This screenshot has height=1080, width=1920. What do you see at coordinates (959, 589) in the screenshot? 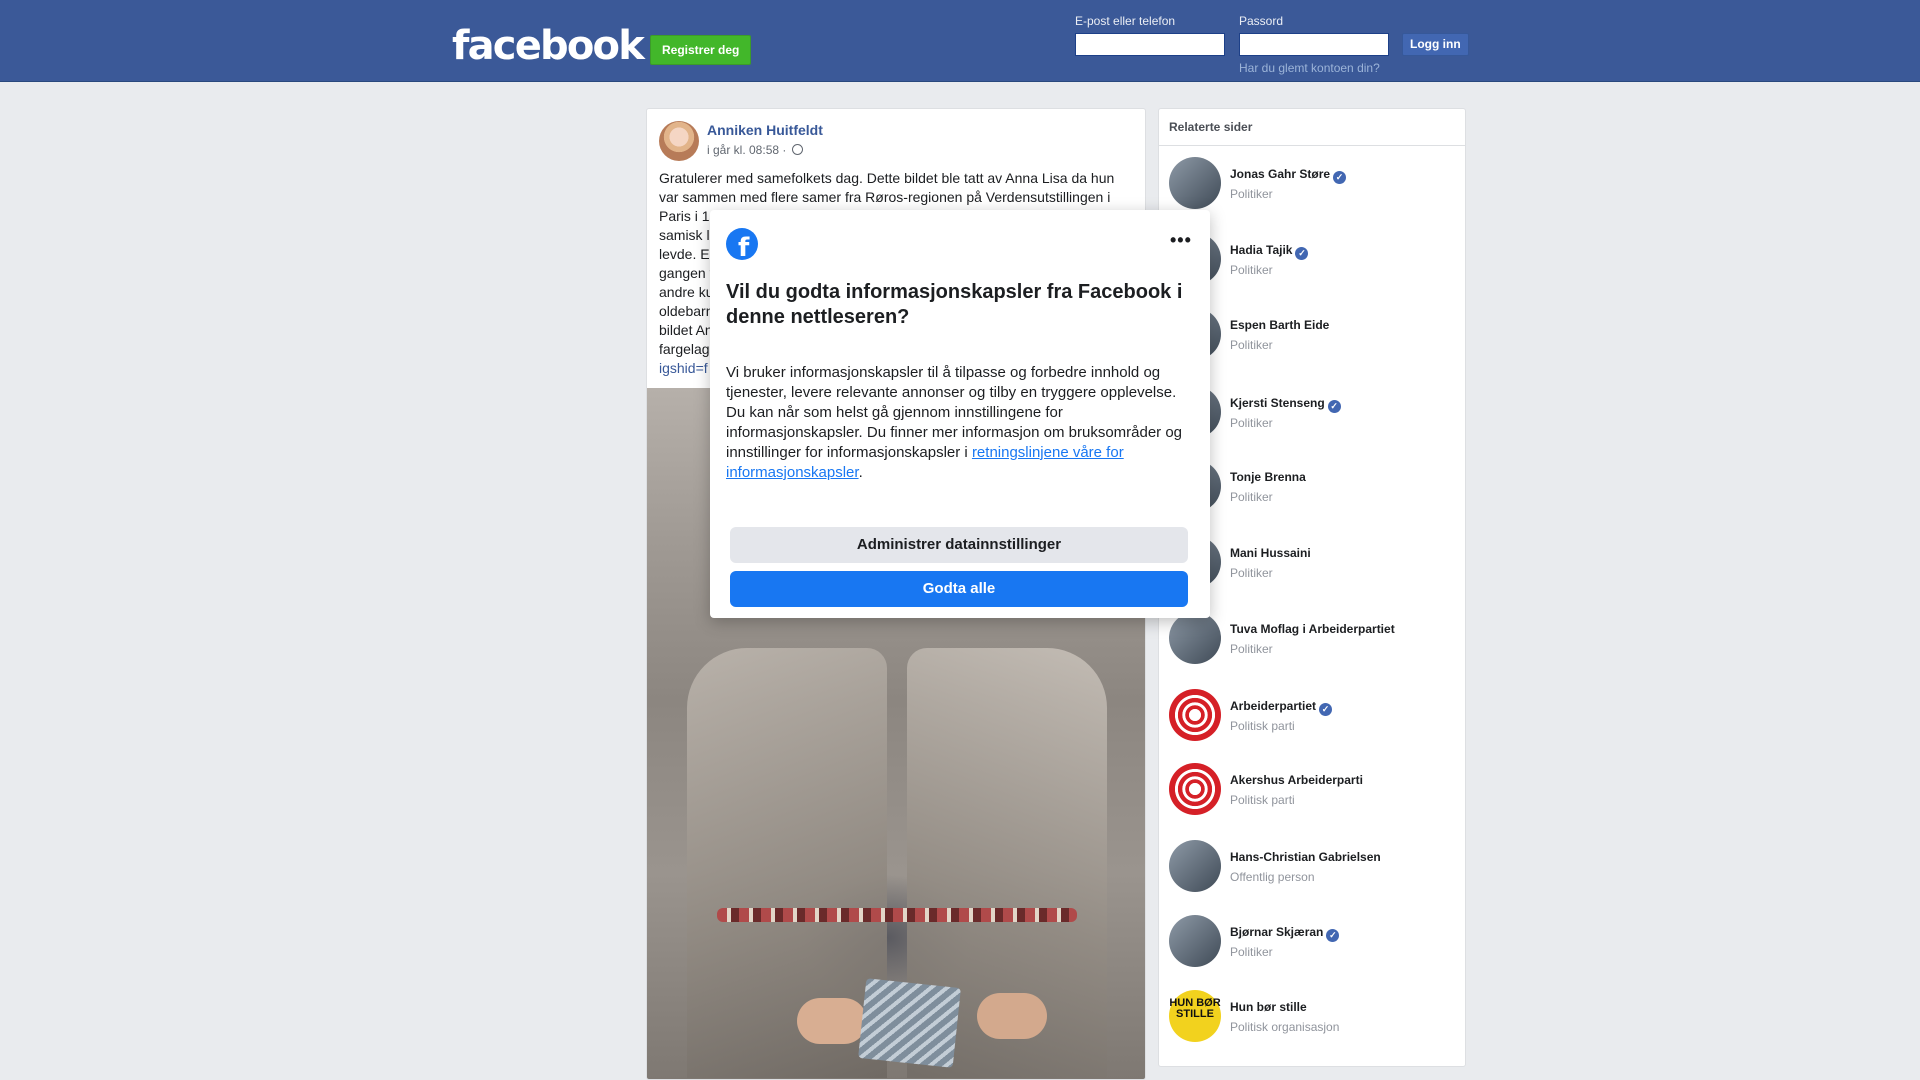
I see `accept-all-button: Godta alle` at bounding box center [959, 589].